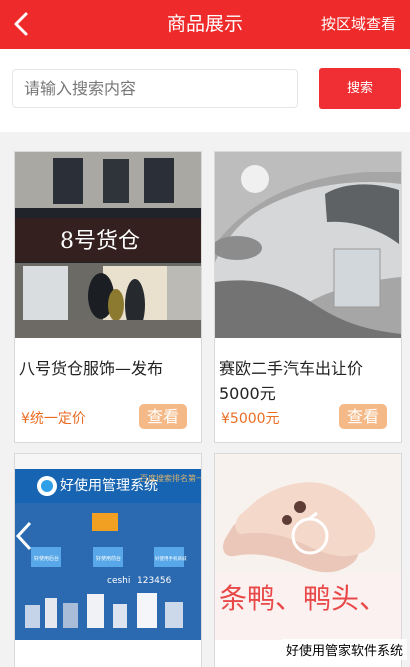  Describe the element at coordinates (360, 88) in the screenshot. I see `search-button: 搜索` at that location.